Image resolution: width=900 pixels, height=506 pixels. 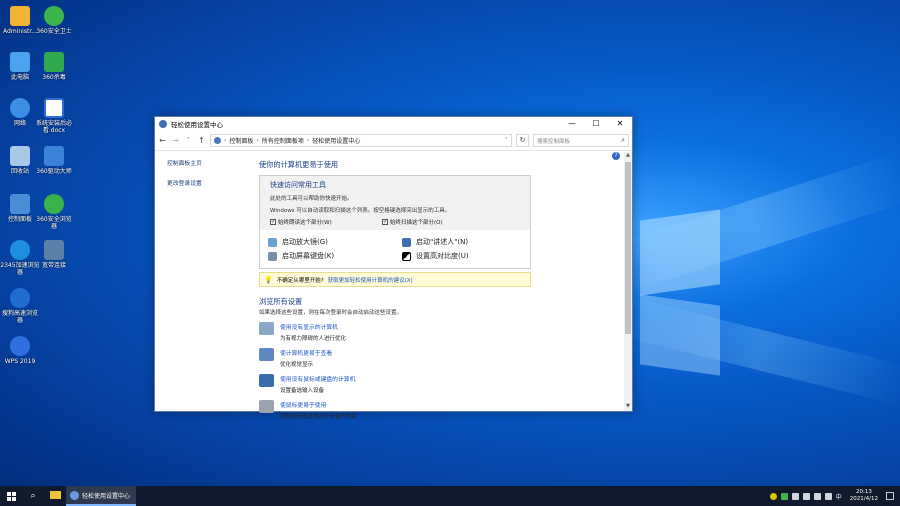 I want to click on magnifier-icon, so click(x=272, y=242).